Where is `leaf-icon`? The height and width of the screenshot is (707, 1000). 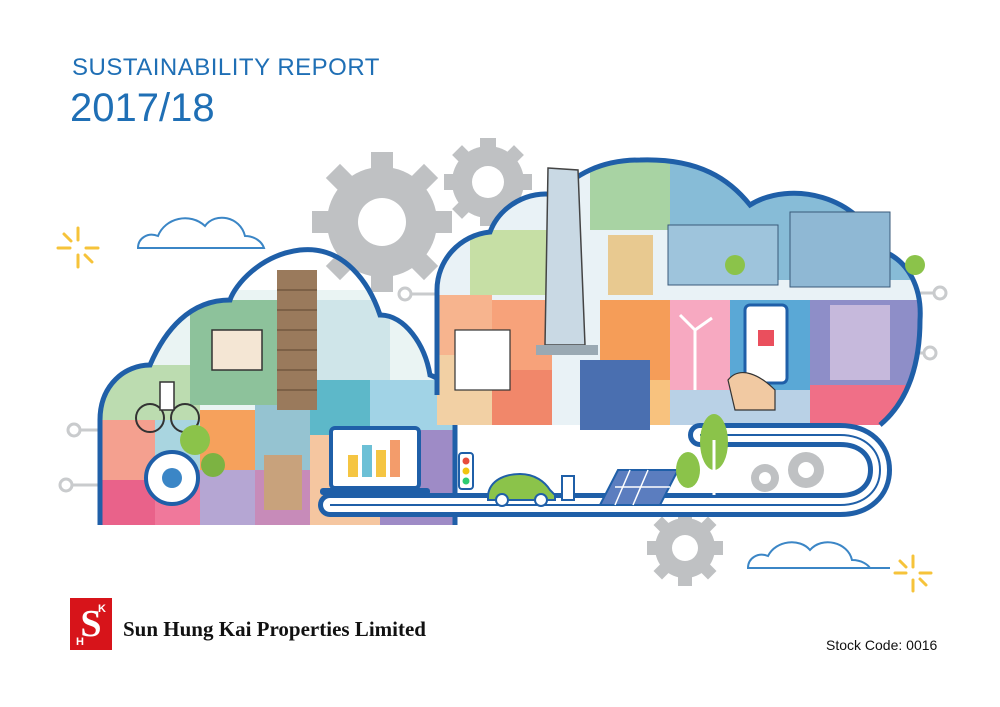 leaf-icon is located at coordinates (213, 465).